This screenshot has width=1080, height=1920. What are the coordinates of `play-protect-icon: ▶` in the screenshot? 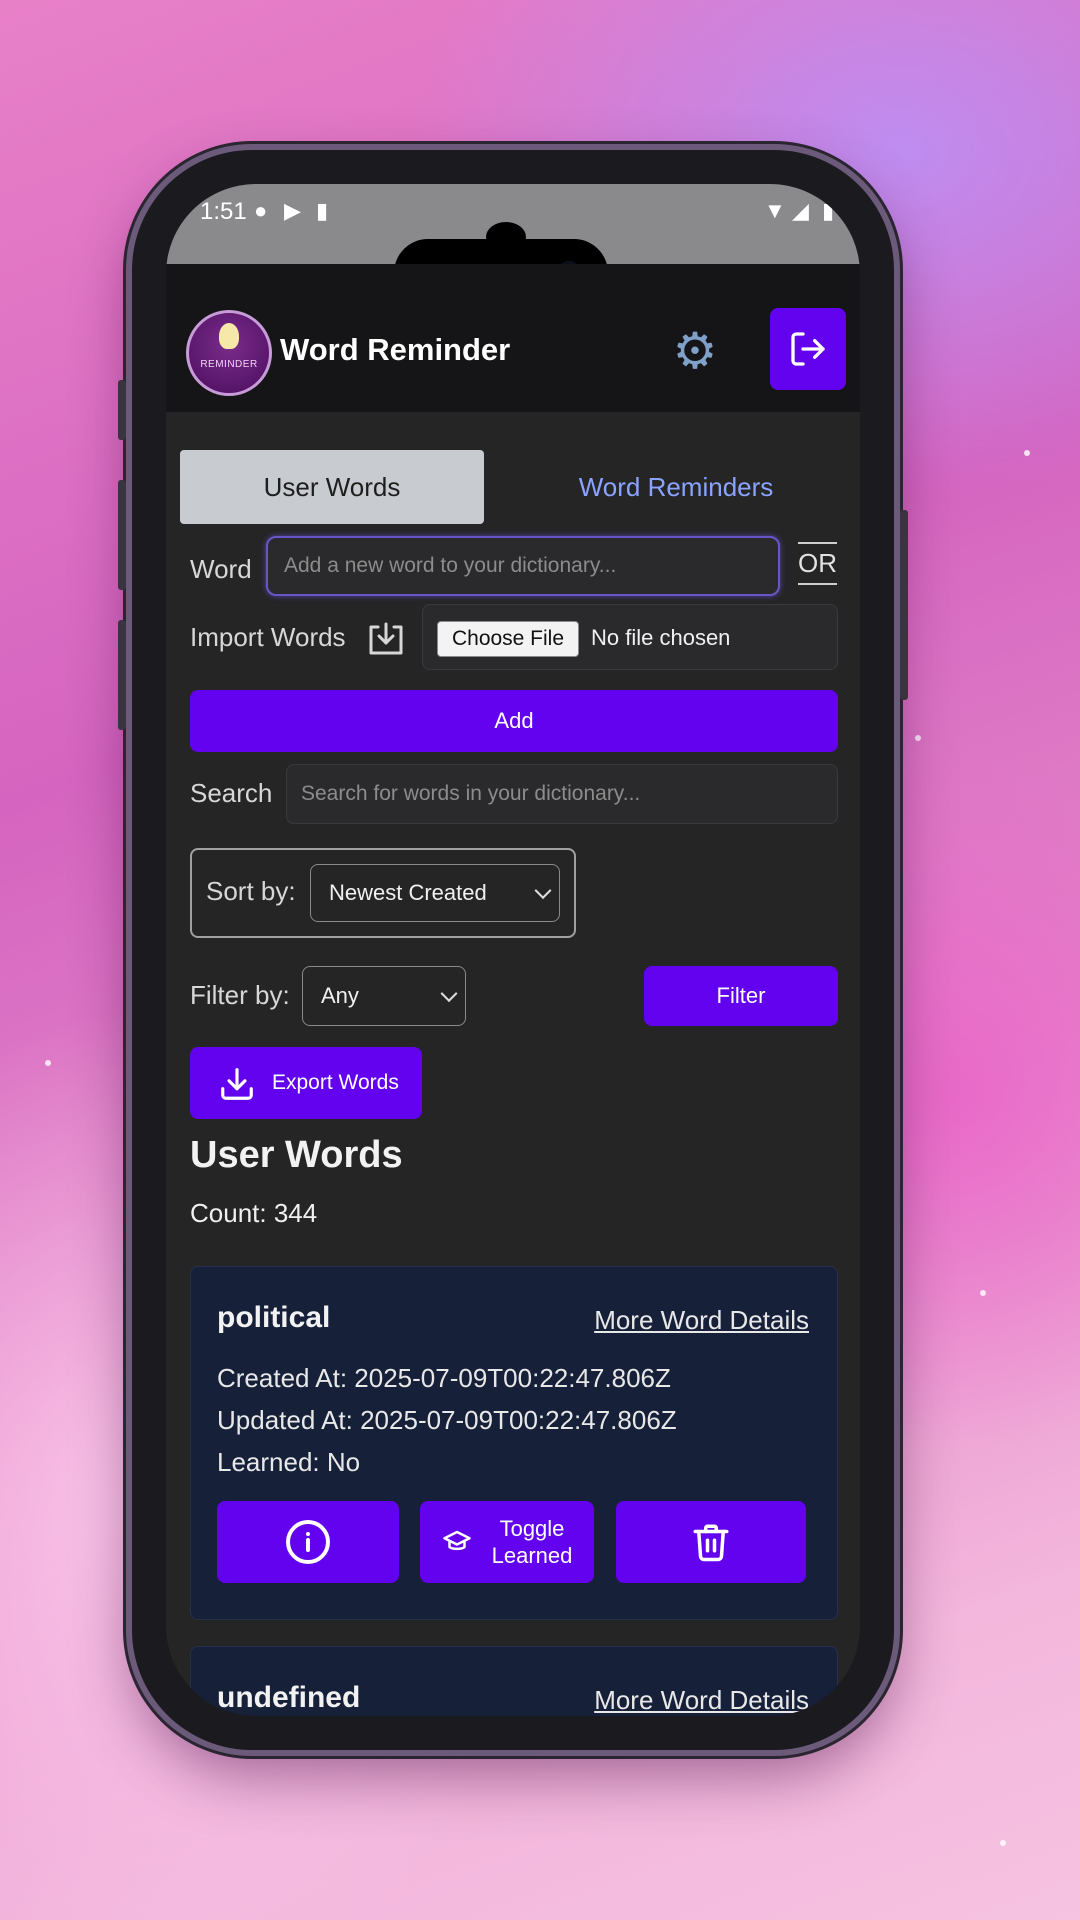 It's located at (292, 210).